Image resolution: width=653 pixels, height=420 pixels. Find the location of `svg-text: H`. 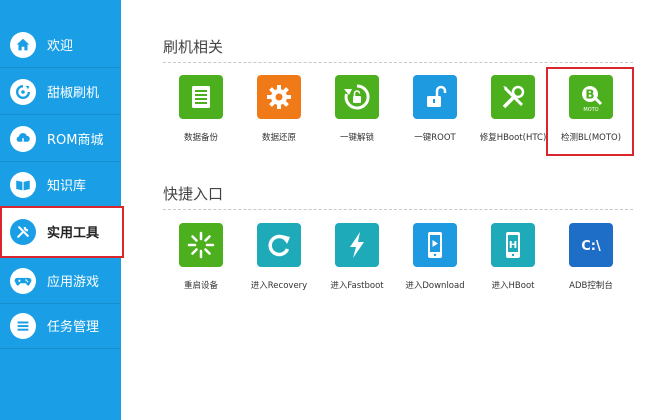

svg-text: H is located at coordinates (513, 245).